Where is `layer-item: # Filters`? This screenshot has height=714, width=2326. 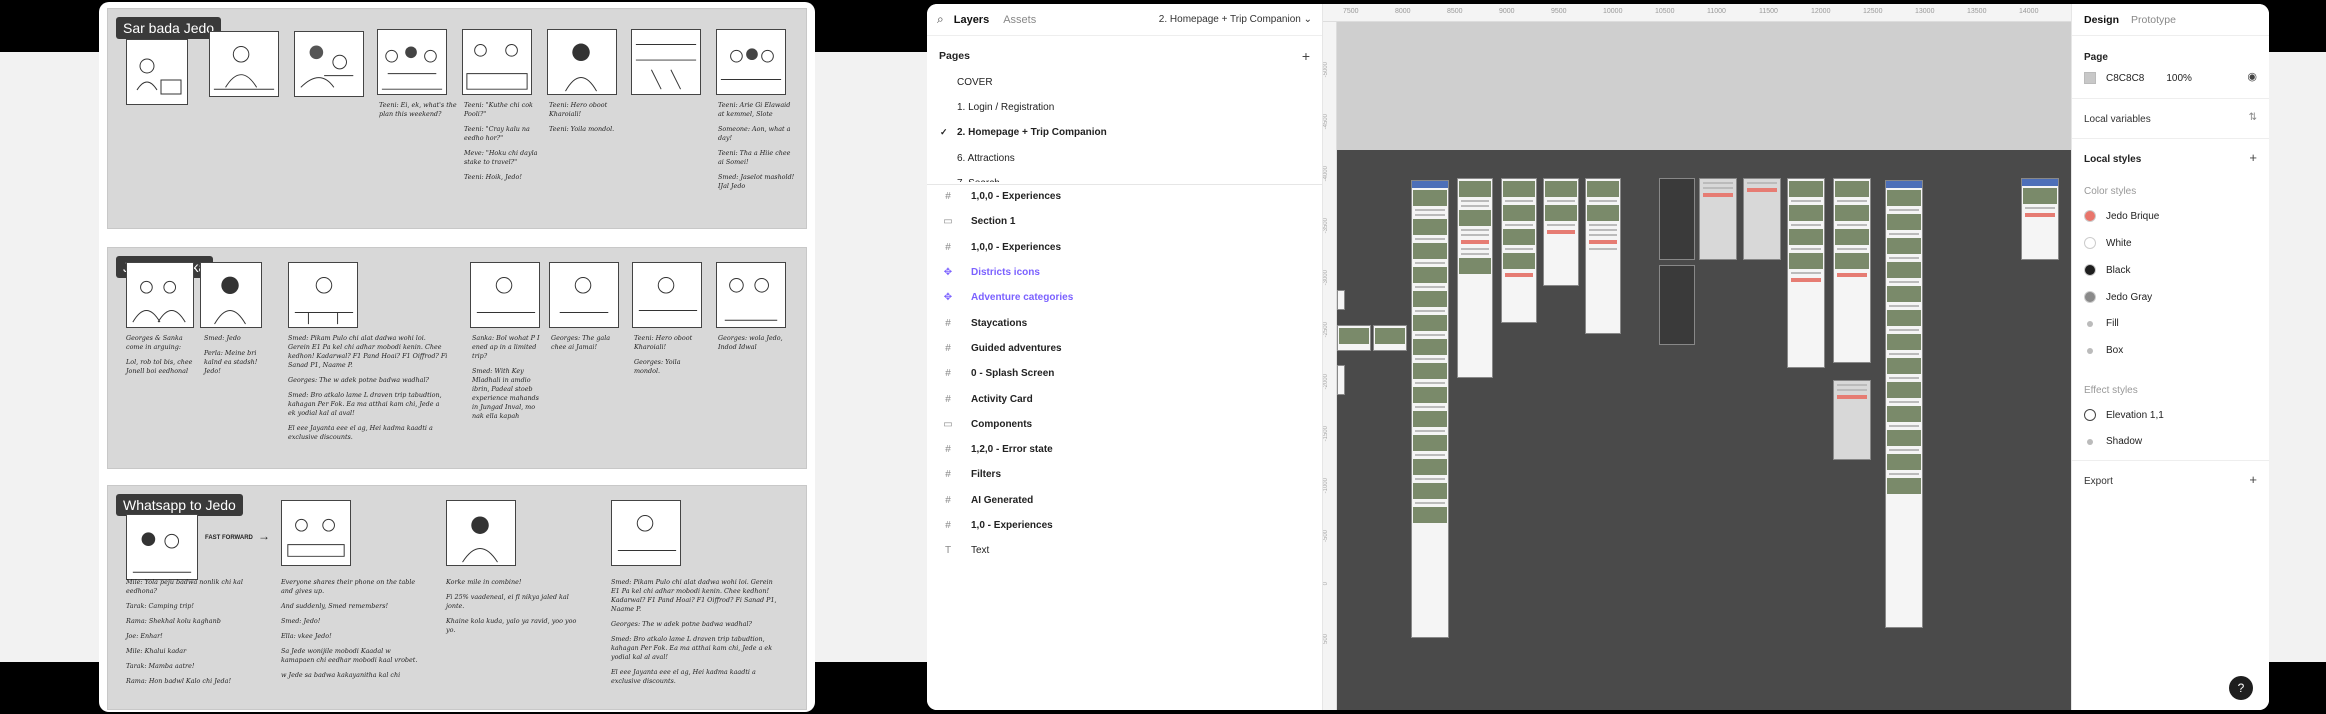
layer-item: # Filters is located at coordinates (1124, 474).